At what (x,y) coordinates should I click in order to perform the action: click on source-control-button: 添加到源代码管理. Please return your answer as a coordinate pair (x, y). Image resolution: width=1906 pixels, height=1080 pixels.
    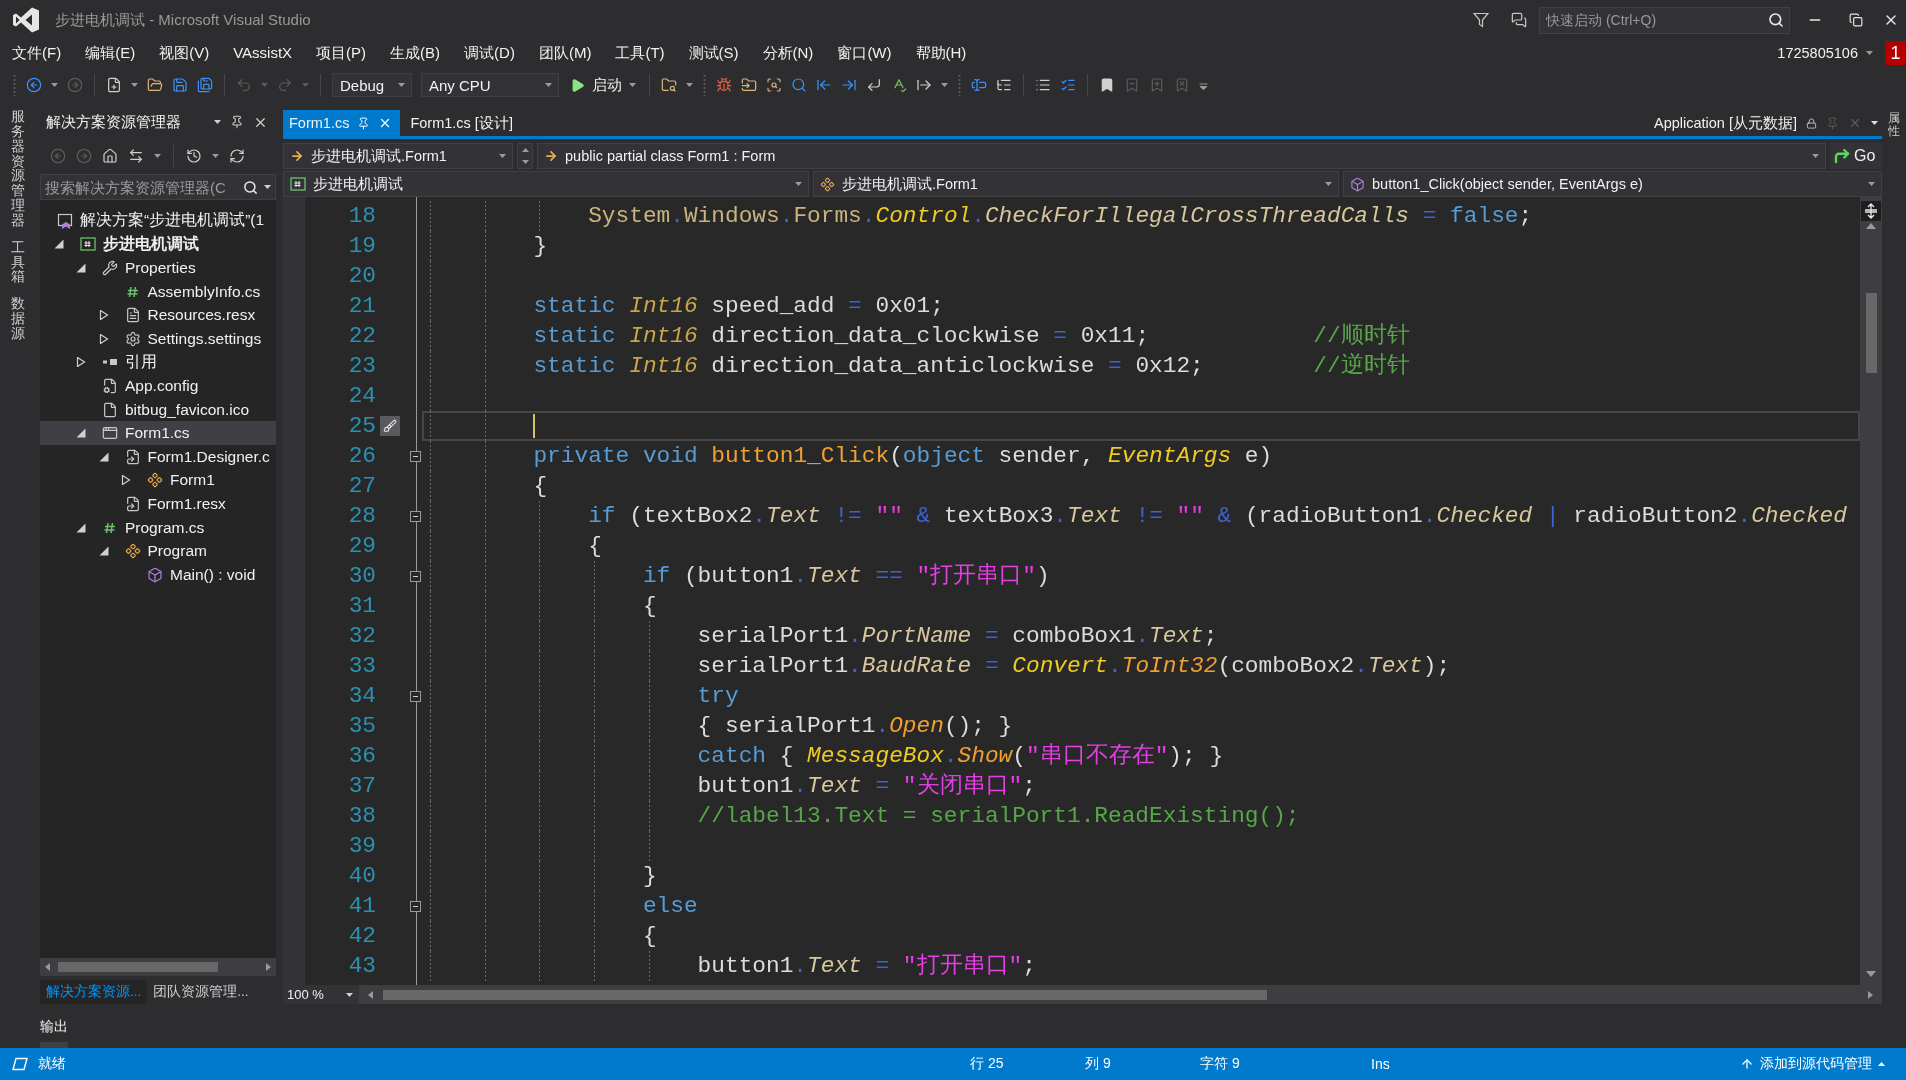
    Looking at the image, I should click on (1816, 1064).